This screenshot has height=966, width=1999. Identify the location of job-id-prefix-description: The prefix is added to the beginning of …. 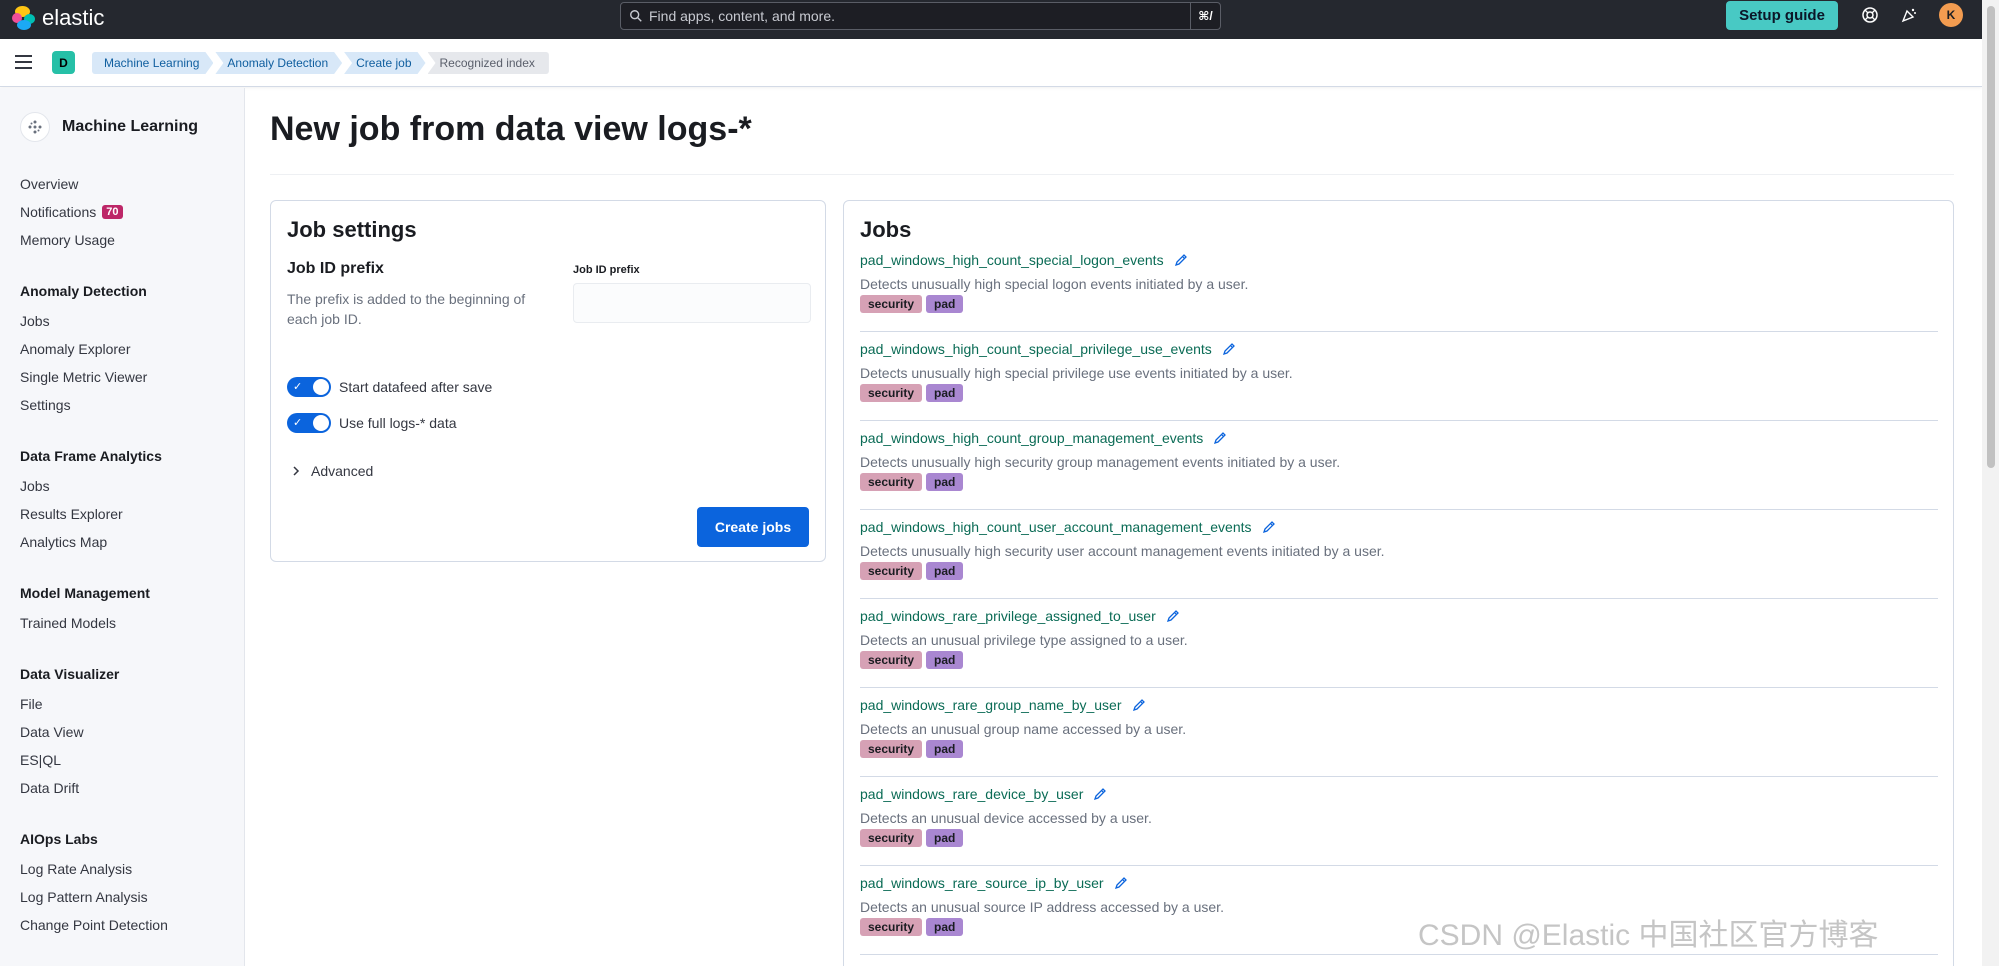
(406, 309).